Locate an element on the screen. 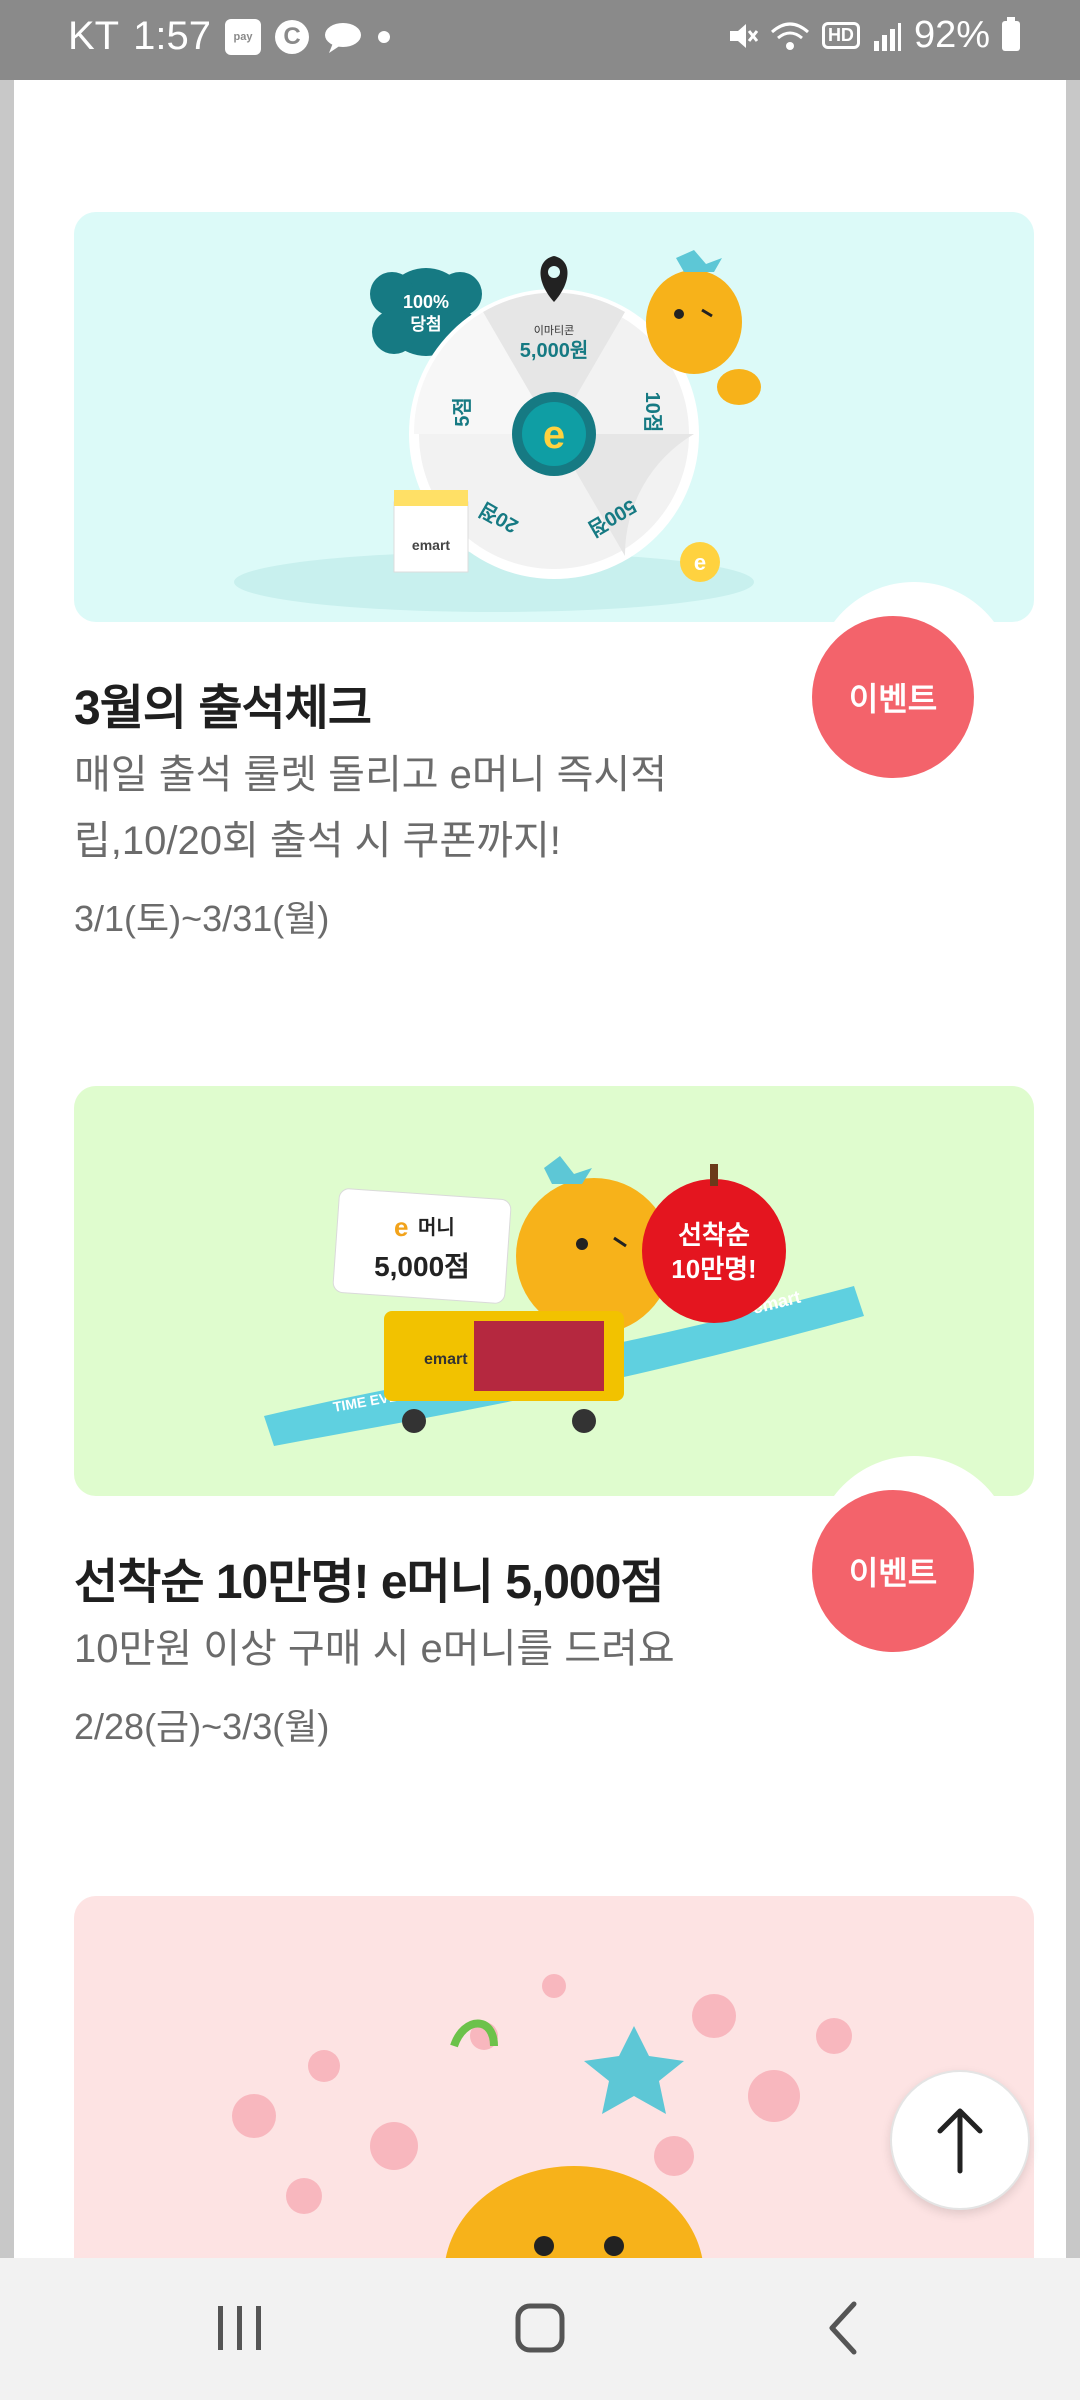 This screenshot has height=2400, width=1080. recent-apps-icon is located at coordinates (239, 2328).